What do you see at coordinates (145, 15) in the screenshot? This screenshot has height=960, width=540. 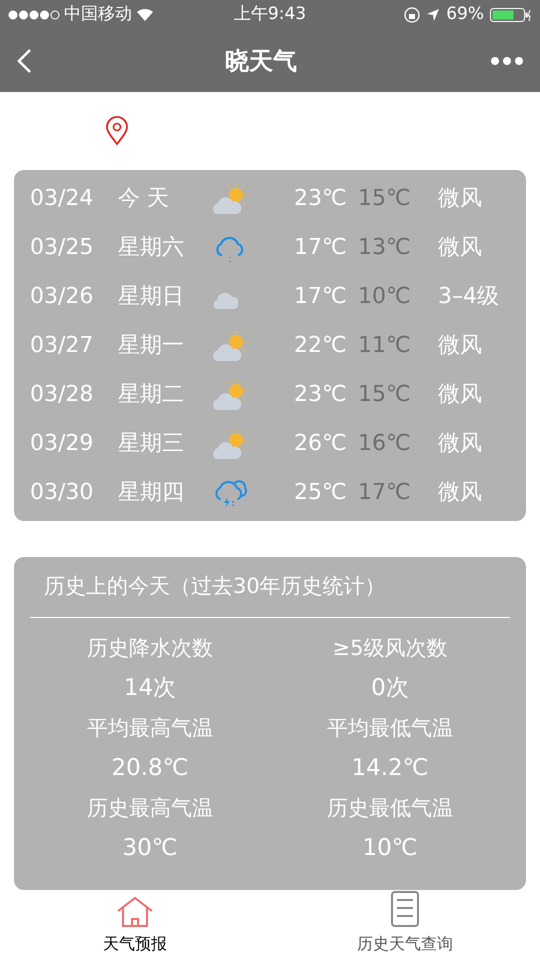 I see `wifi-icon` at bounding box center [145, 15].